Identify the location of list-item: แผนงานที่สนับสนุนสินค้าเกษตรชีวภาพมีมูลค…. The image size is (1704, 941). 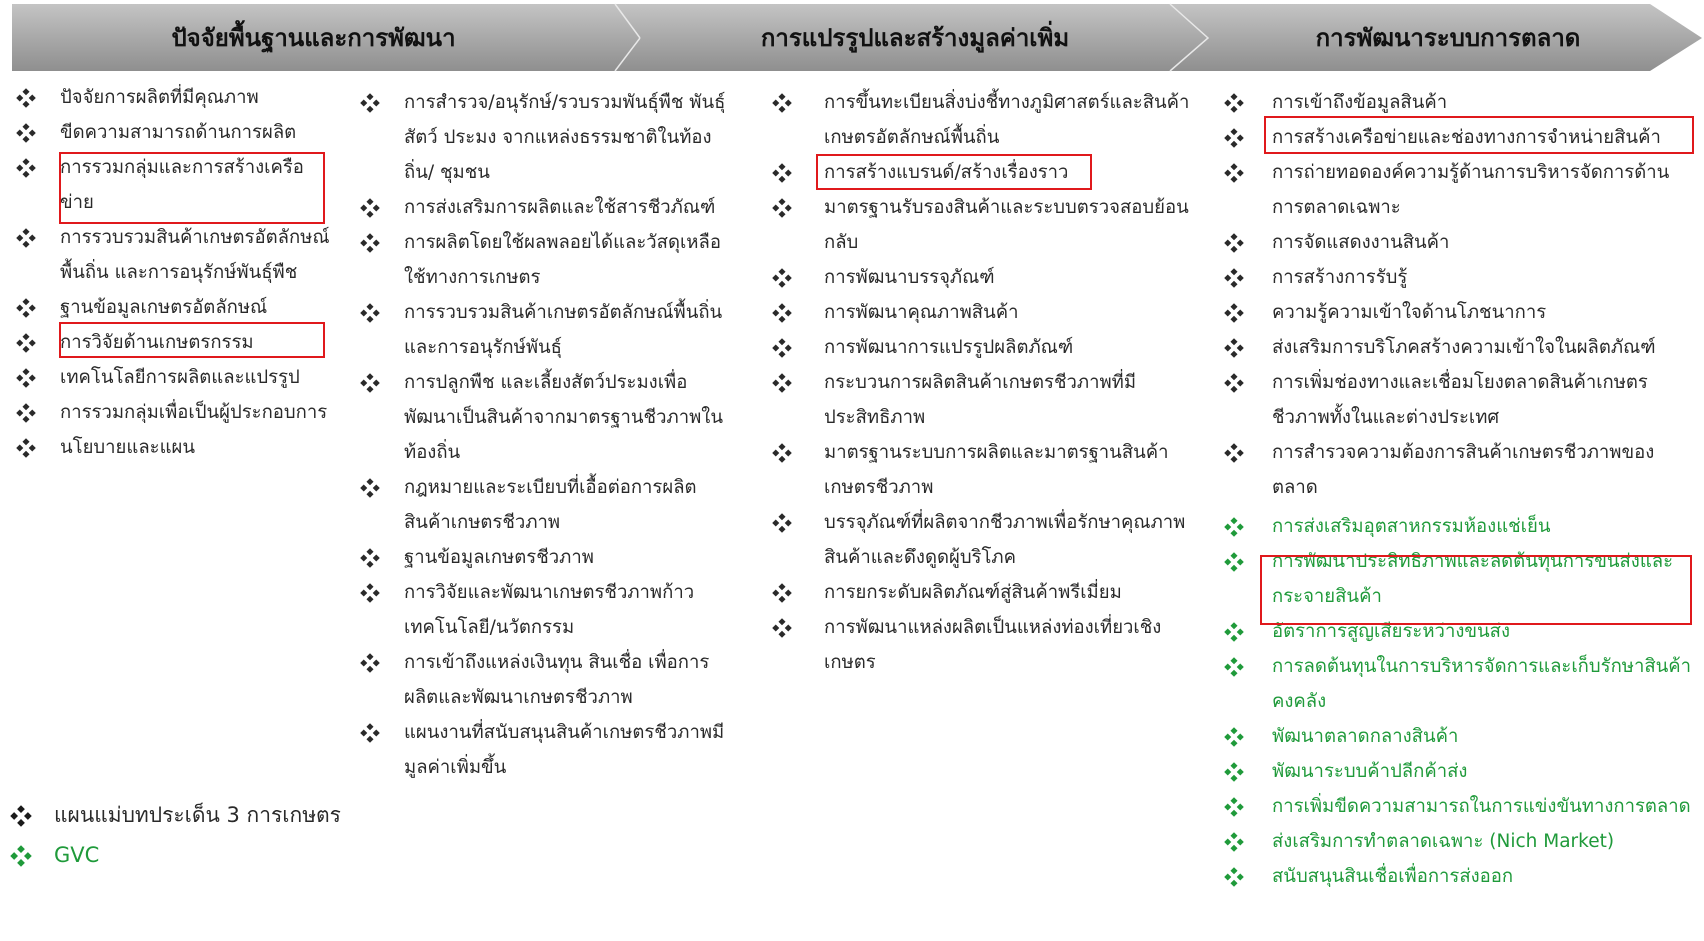
(545, 750).